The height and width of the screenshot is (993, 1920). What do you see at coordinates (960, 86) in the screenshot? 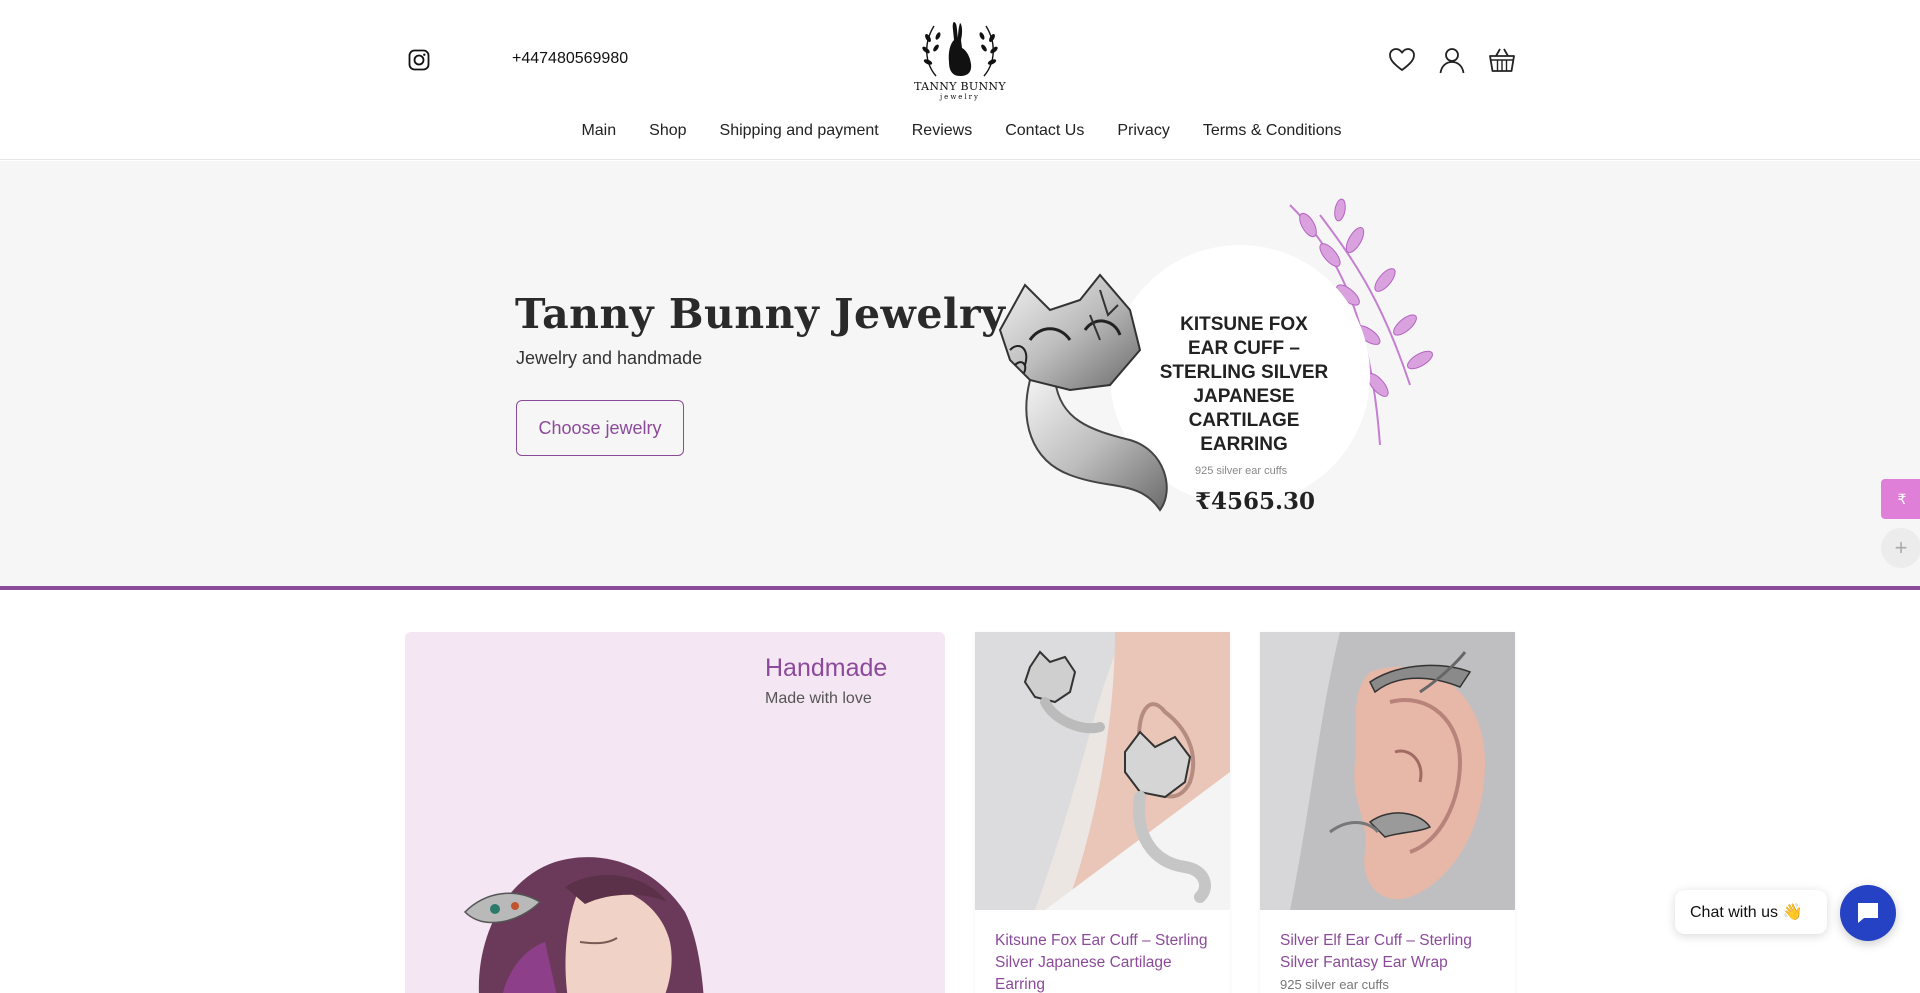
I see `logo-text: TANNY BUNNY` at bounding box center [960, 86].